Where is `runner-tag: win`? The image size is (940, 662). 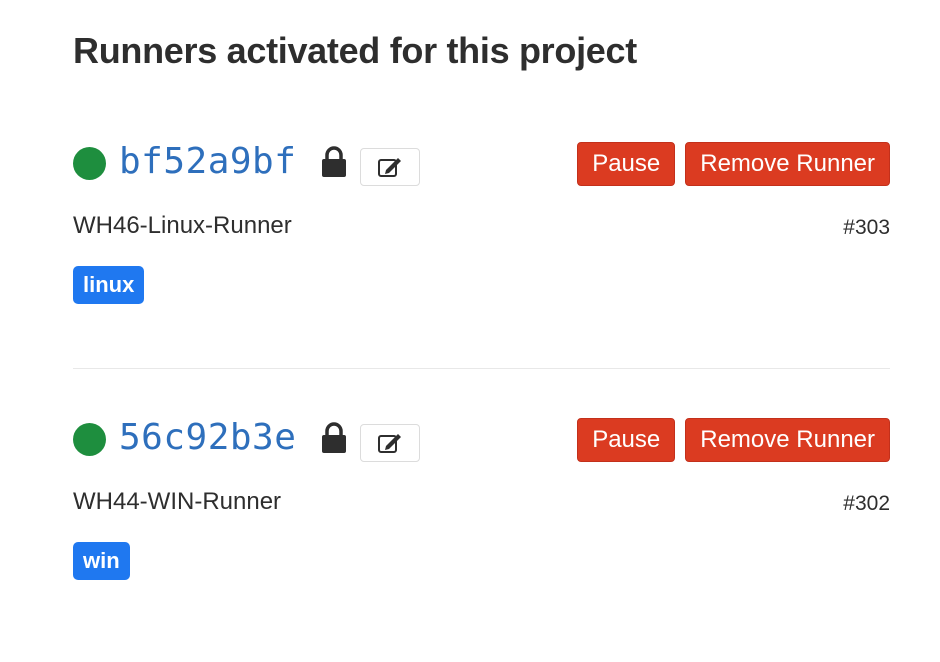
runner-tag: win is located at coordinates (101, 561).